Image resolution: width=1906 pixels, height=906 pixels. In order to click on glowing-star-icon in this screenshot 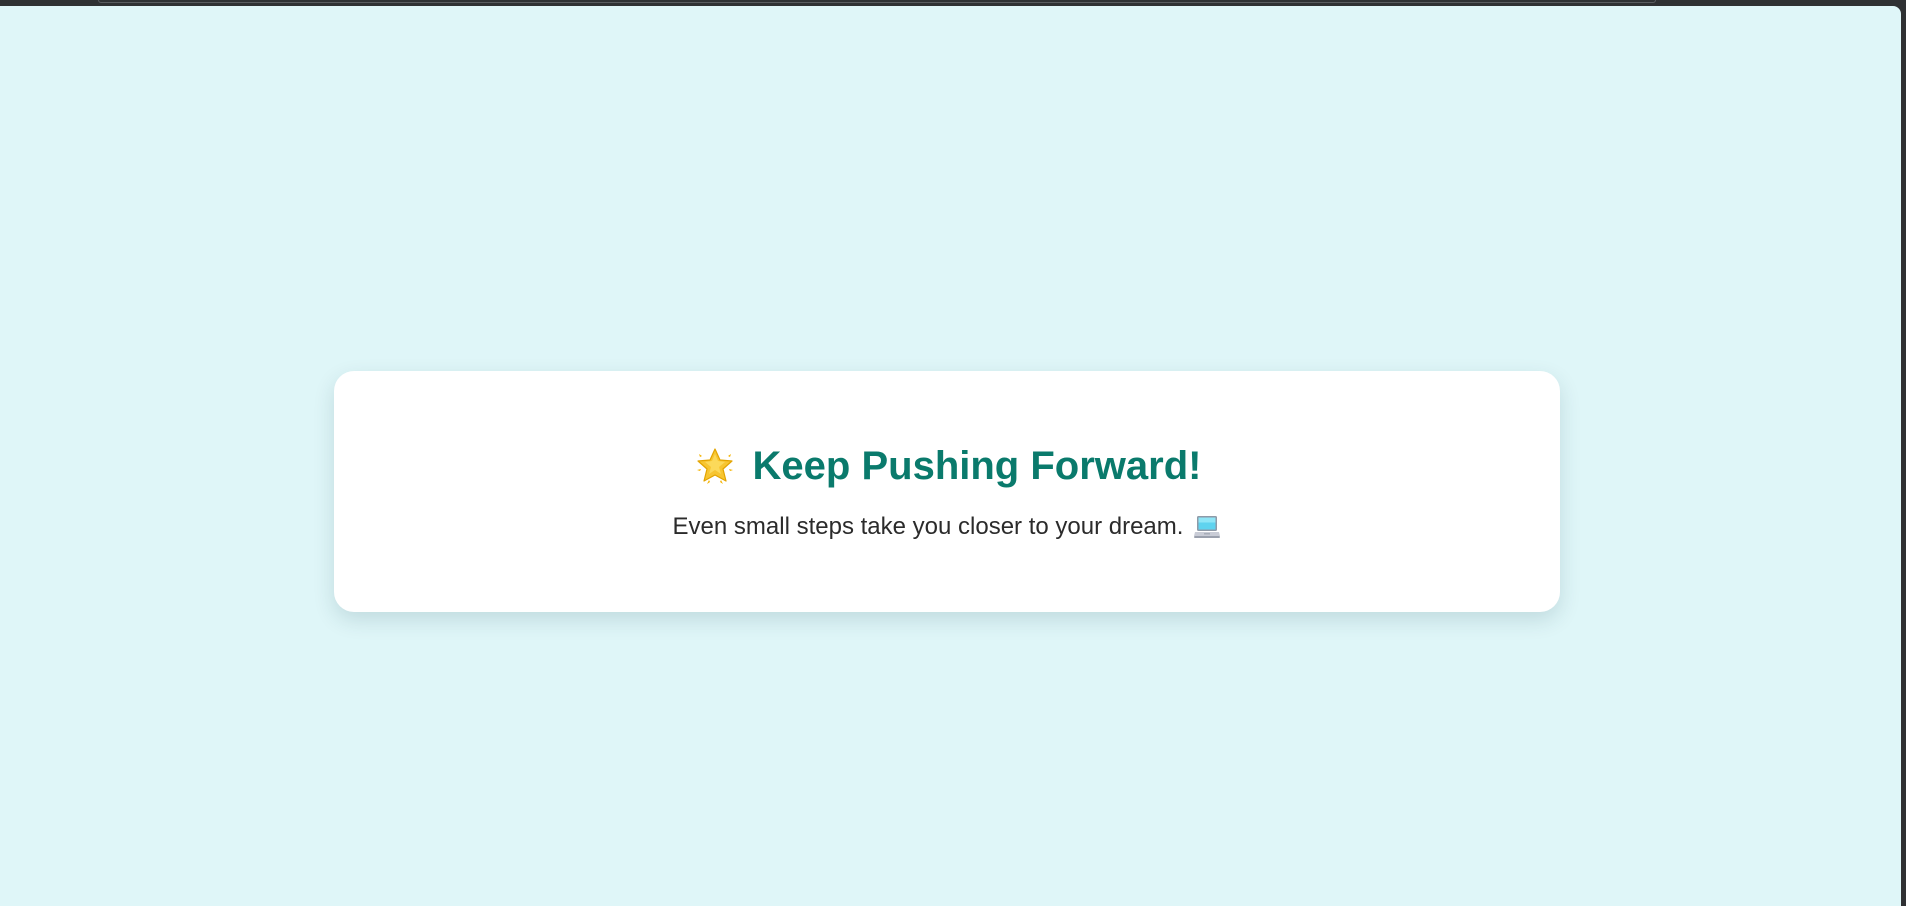, I will do `click(715, 466)`.